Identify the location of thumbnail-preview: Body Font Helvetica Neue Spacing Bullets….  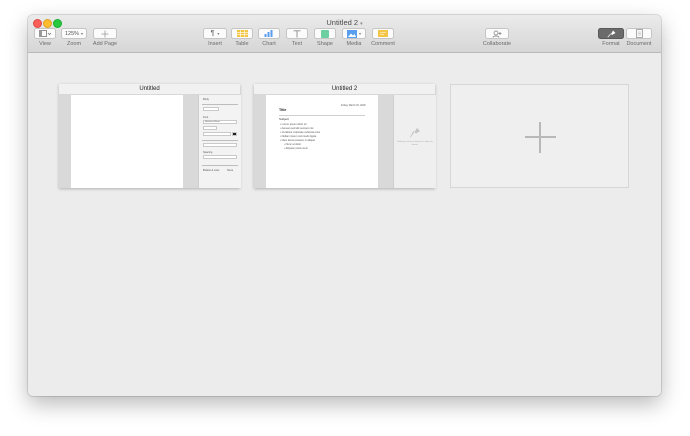
(150, 141).